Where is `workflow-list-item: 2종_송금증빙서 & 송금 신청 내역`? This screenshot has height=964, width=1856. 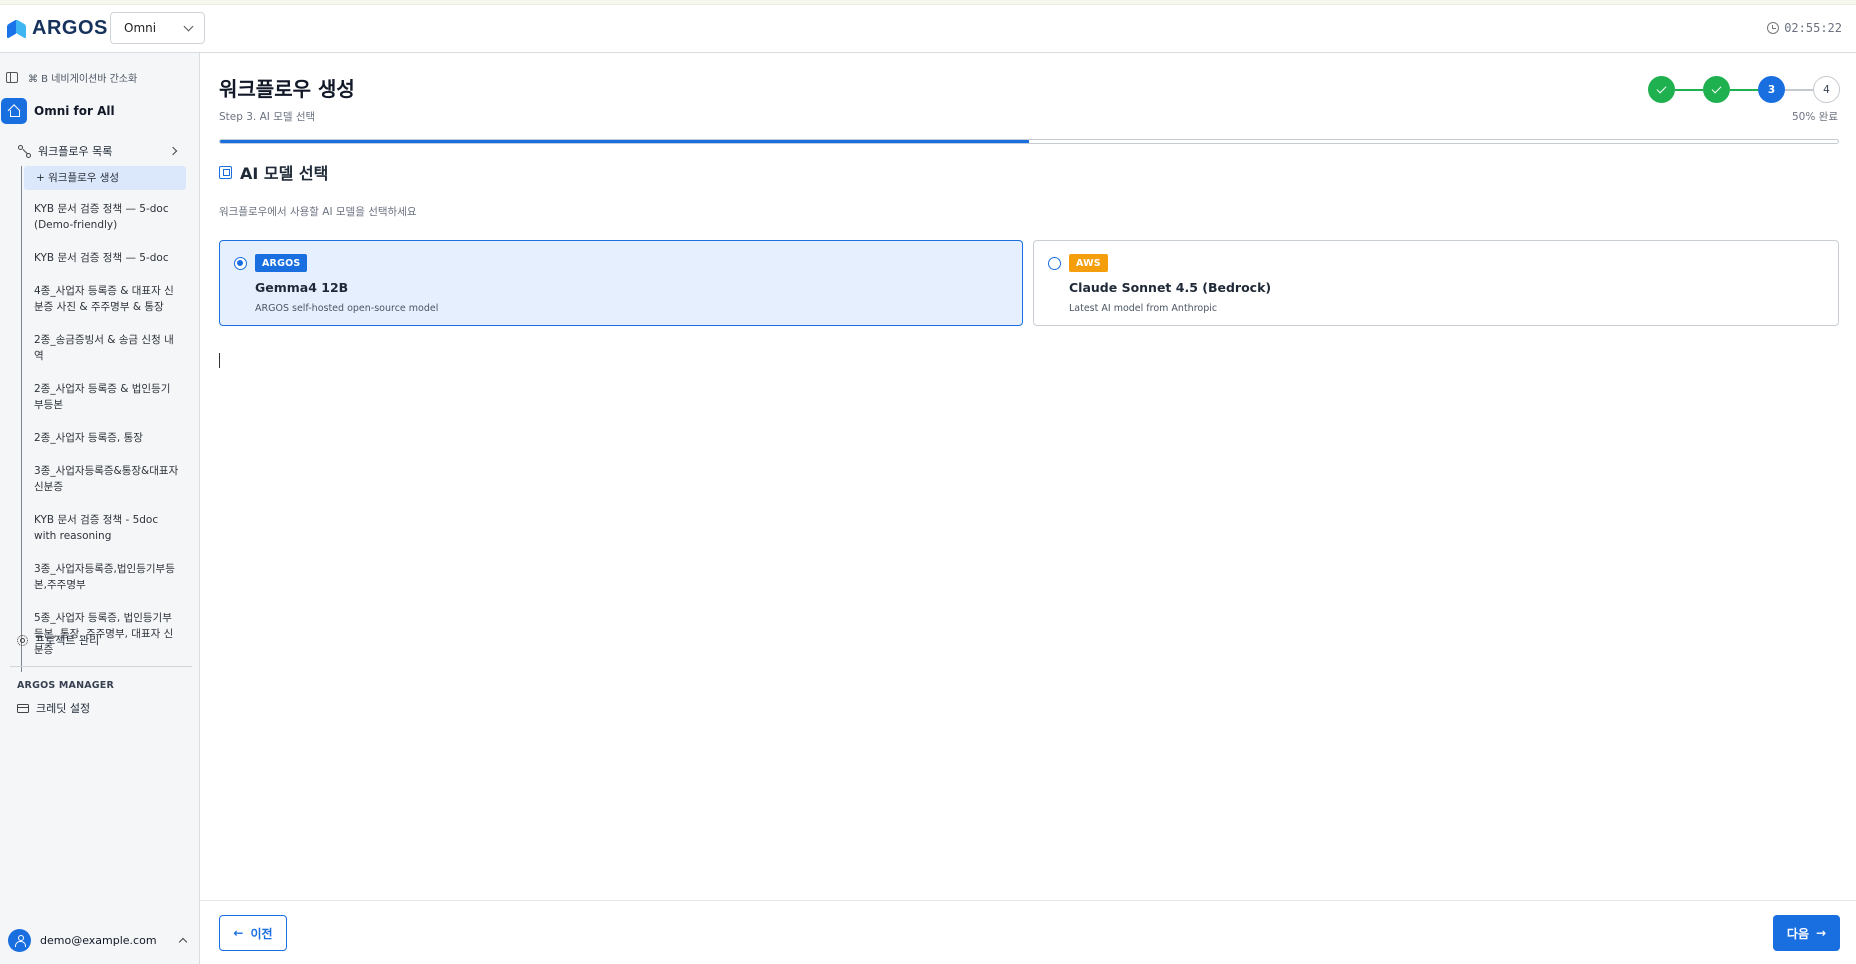 workflow-list-item: 2종_송금증빙서 & 송금 신청 내역 is located at coordinates (104, 348).